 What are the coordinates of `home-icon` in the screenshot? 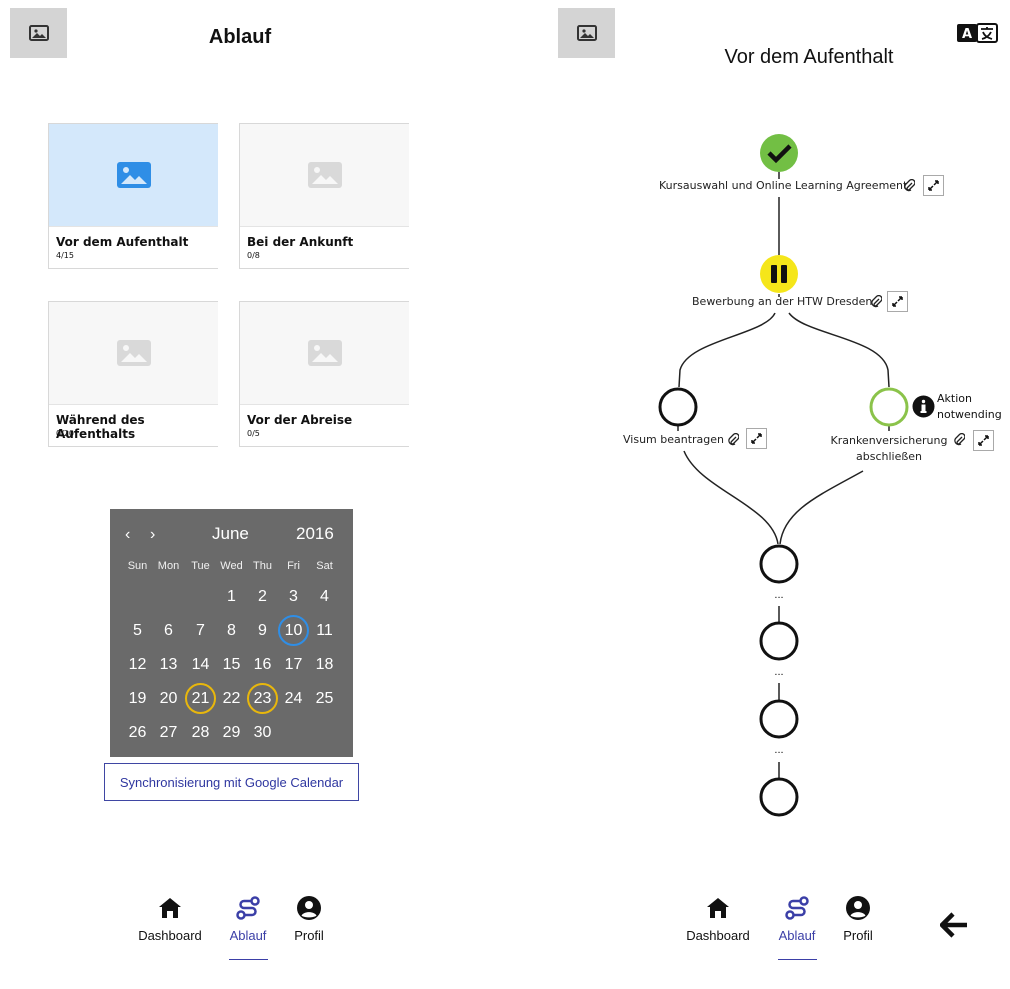 It's located at (718, 908).